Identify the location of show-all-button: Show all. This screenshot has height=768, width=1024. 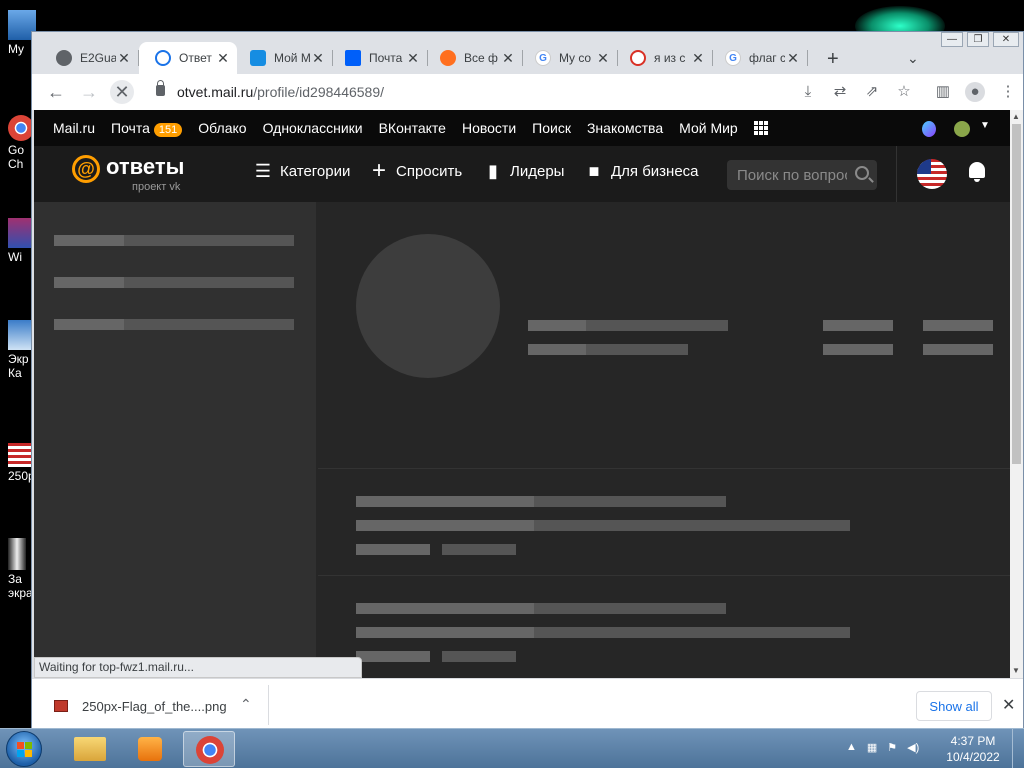
(954, 706).